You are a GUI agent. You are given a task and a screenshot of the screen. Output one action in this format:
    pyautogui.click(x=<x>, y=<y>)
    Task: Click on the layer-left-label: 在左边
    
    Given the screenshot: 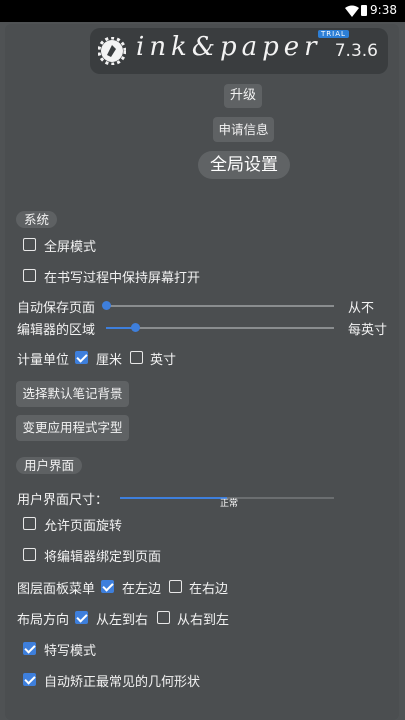 What is the action you would take?
    pyautogui.click(x=142, y=589)
    